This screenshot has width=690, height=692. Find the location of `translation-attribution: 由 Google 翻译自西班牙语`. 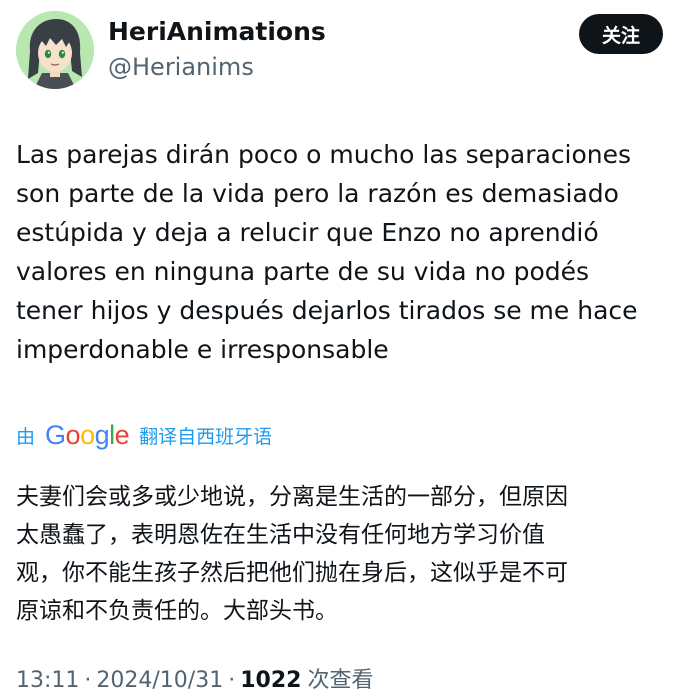

translation-attribution: 由 Google 翻译自西班牙语 is located at coordinates (144, 435).